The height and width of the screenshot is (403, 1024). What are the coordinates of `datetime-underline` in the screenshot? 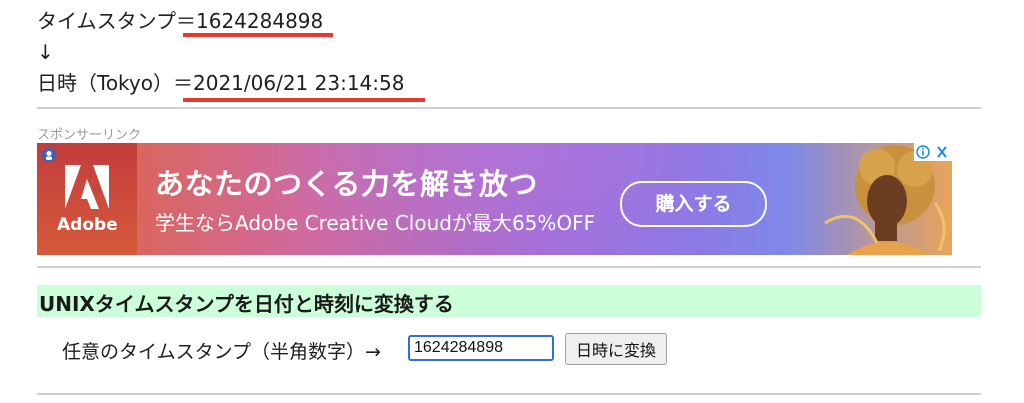 It's located at (304, 100).